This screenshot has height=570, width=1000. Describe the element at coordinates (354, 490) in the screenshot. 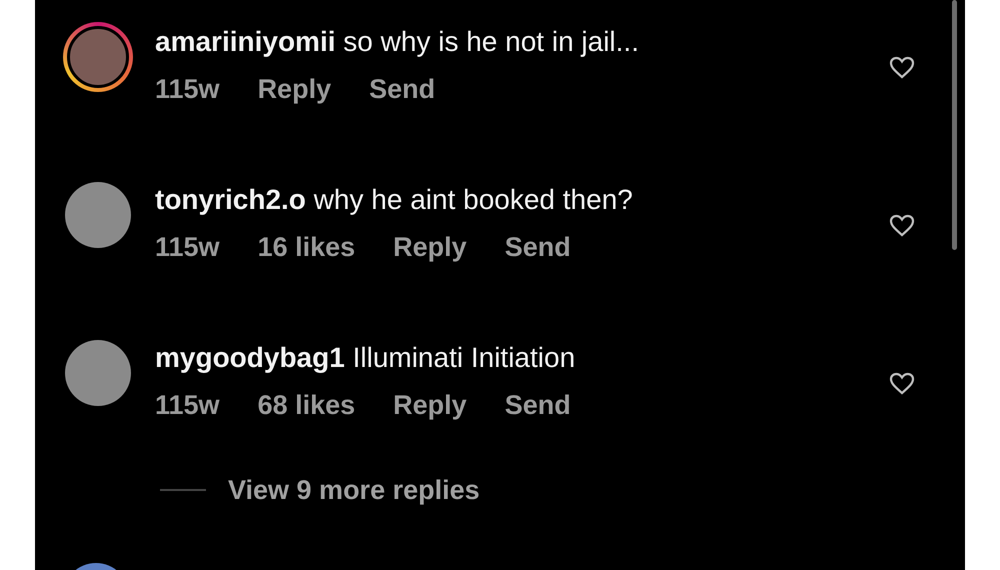

I see `view-replies-link: View 9 more replies` at that location.